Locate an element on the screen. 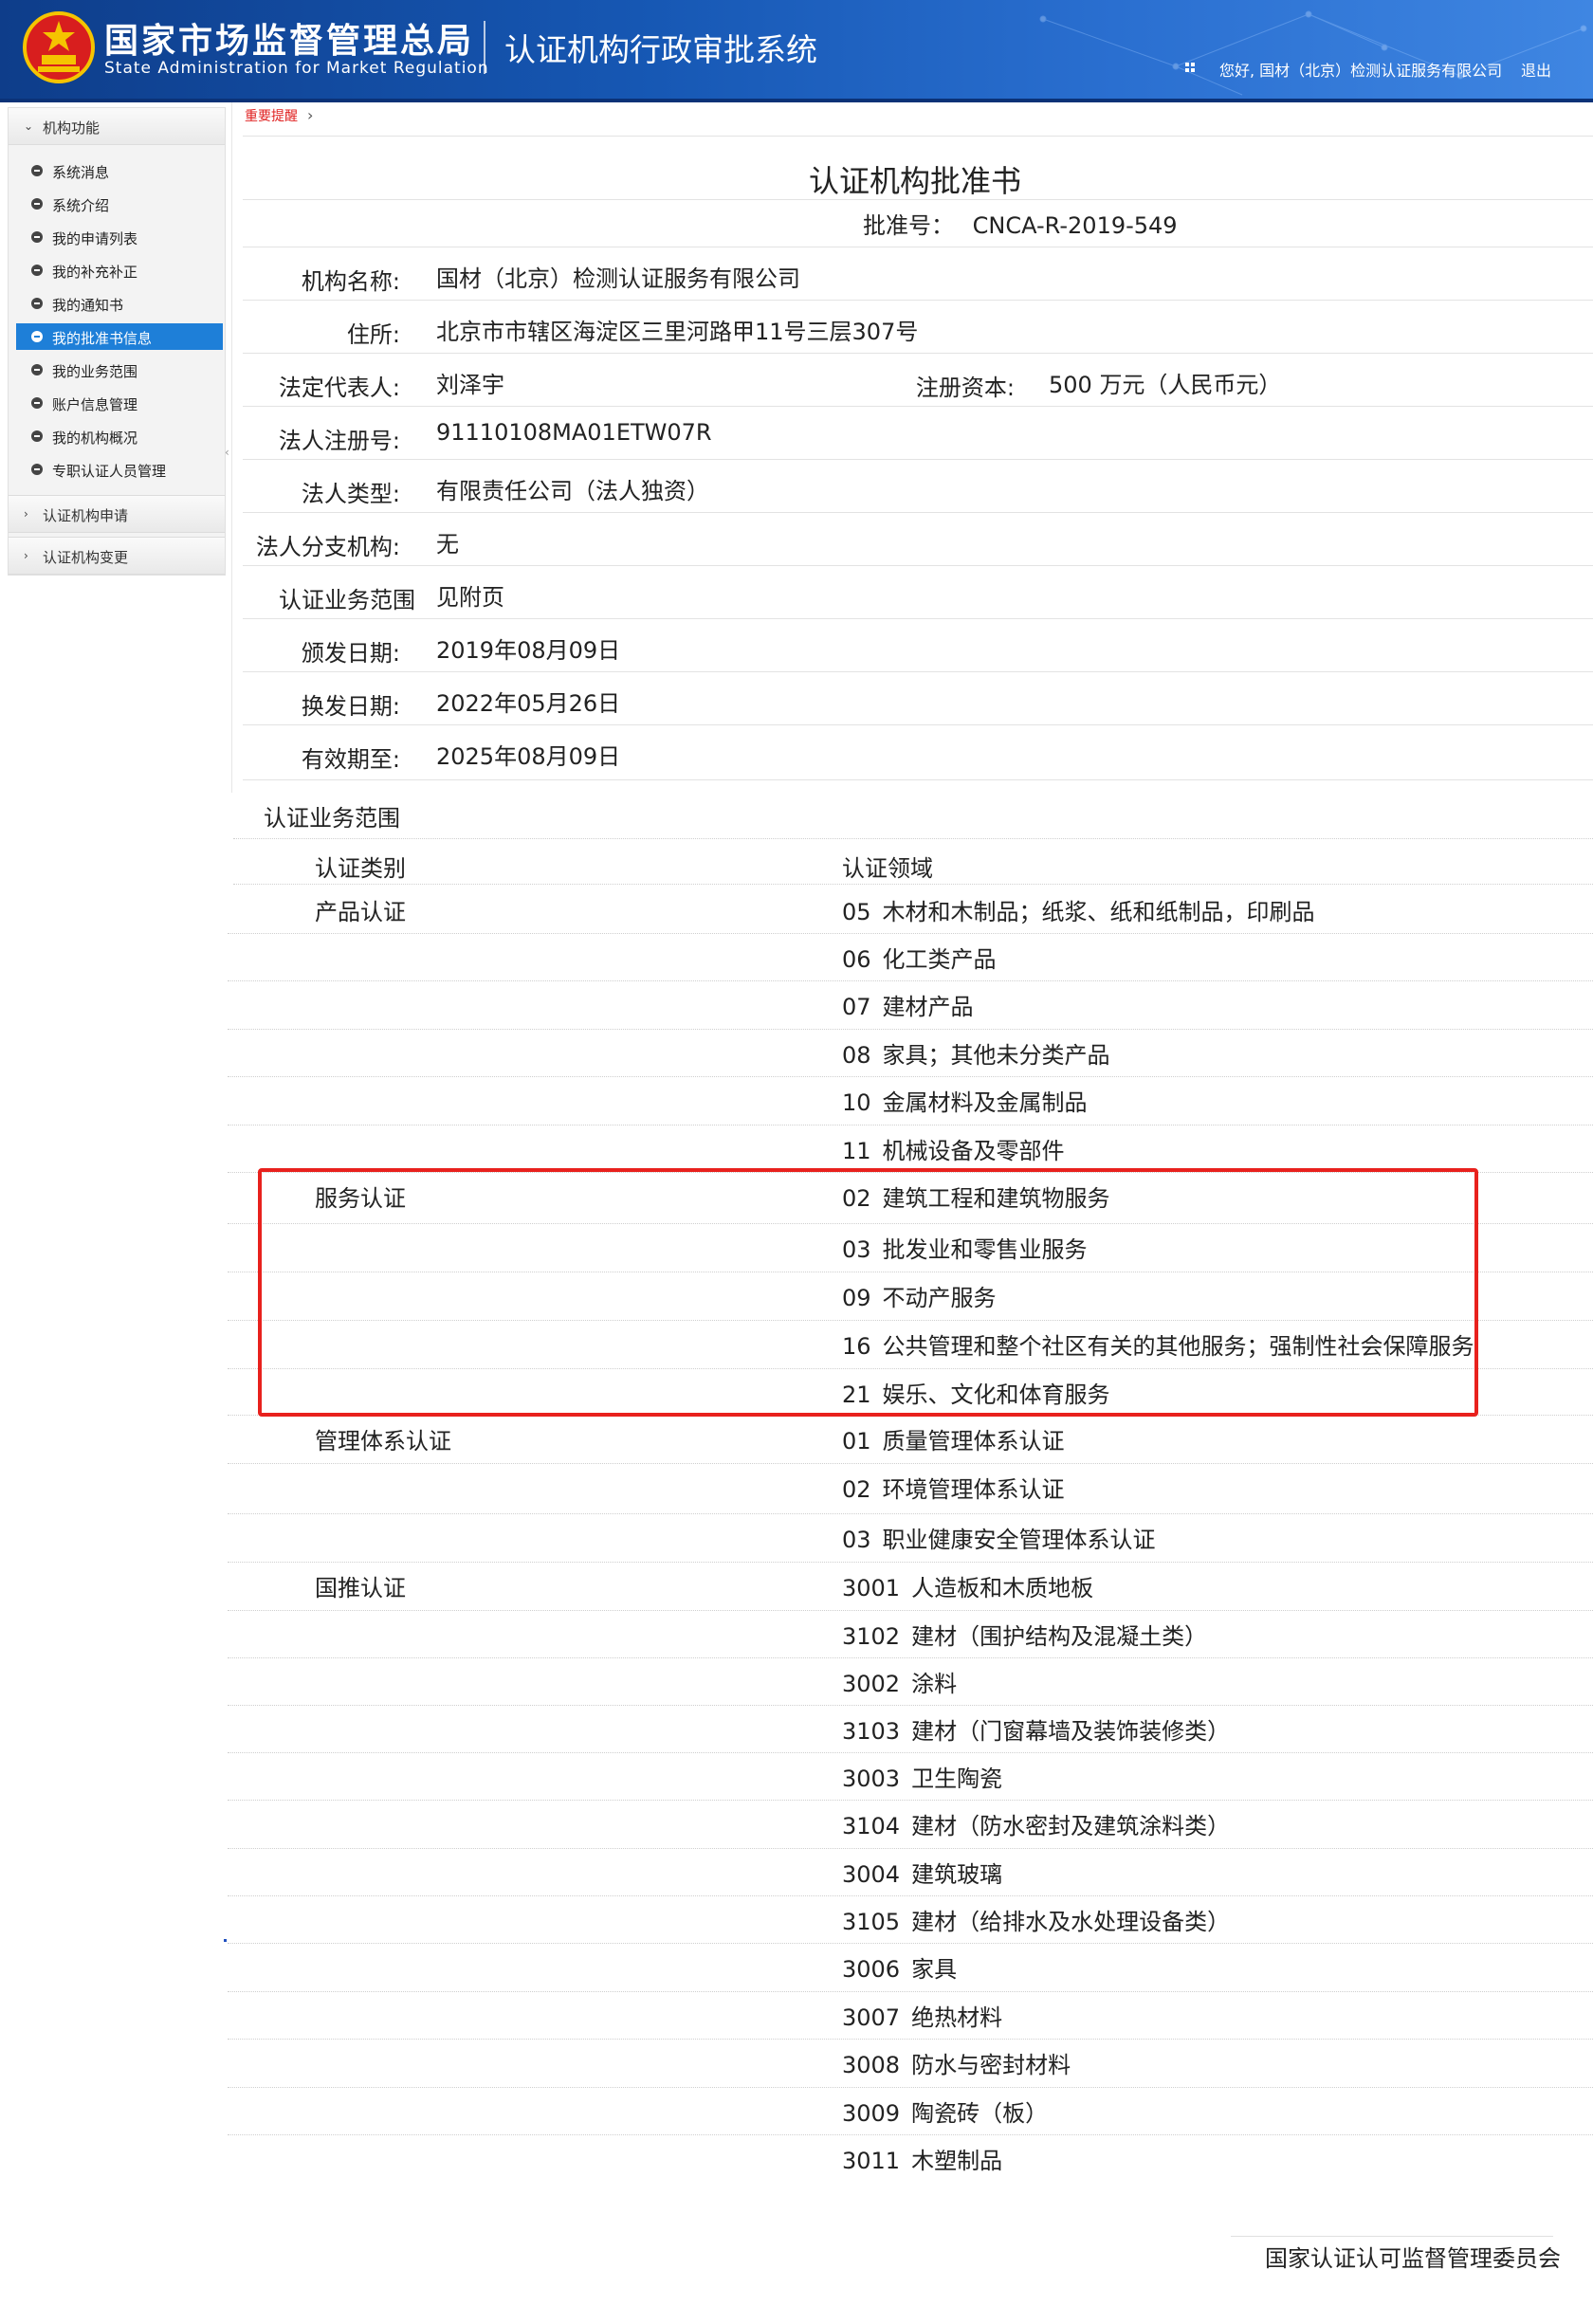 Image resolution: width=1593 pixels, height=2324 pixels. logout-link: 退出 is located at coordinates (1536, 69).